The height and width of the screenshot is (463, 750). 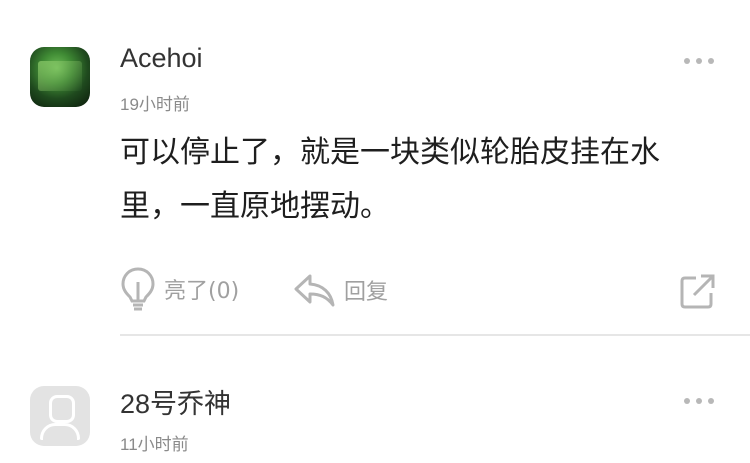 What do you see at coordinates (390, 179) in the screenshot?
I see `comment-text: 可以停止了，就是一块类似轮胎皮挂在水里，一直原地摆动。` at bounding box center [390, 179].